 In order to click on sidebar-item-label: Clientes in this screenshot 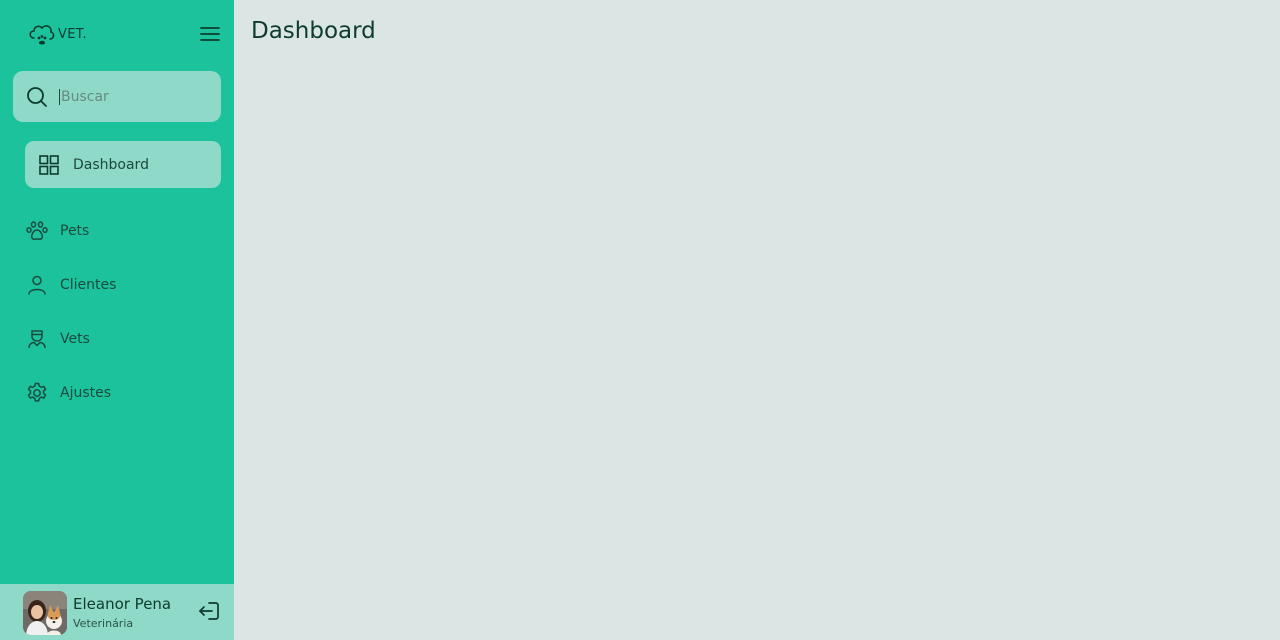, I will do `click(88, 285)`.